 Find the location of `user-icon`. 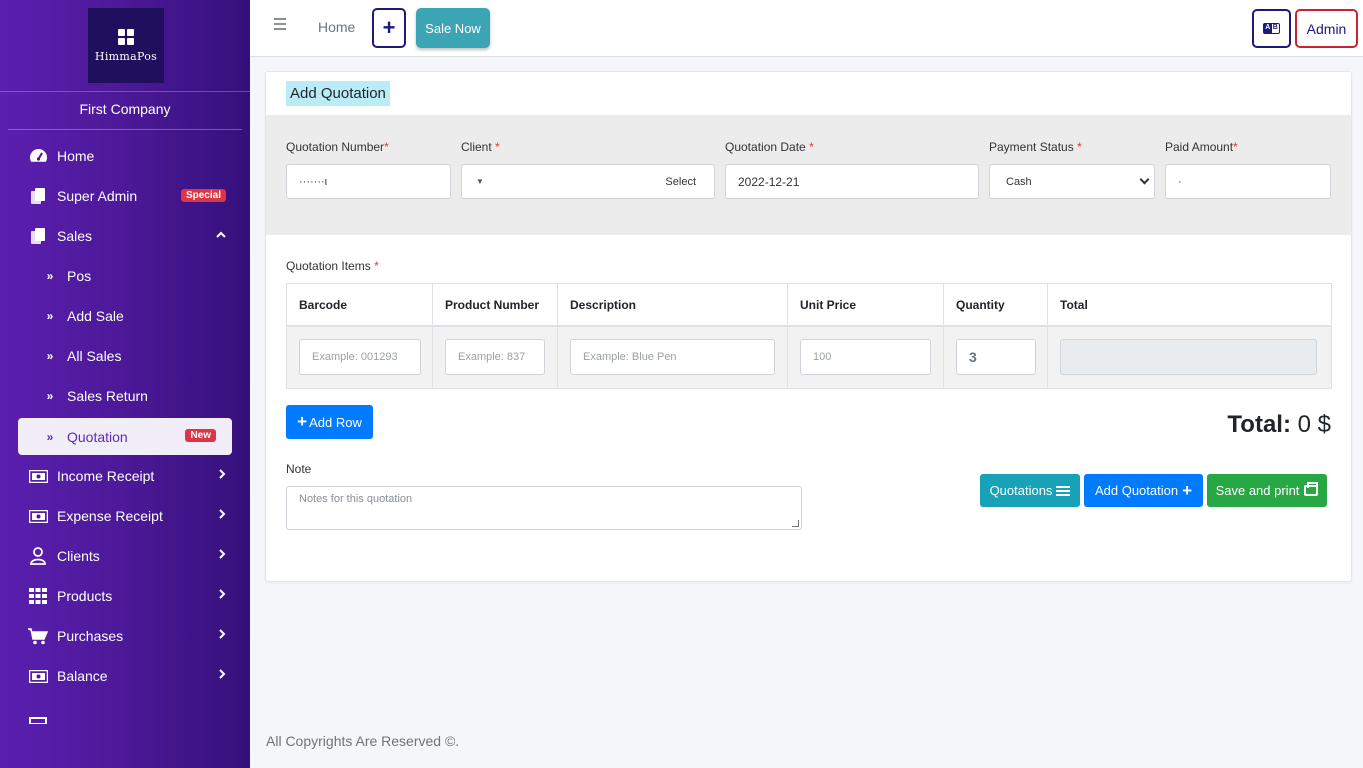

user-icon is located at coordinates (38, 556).